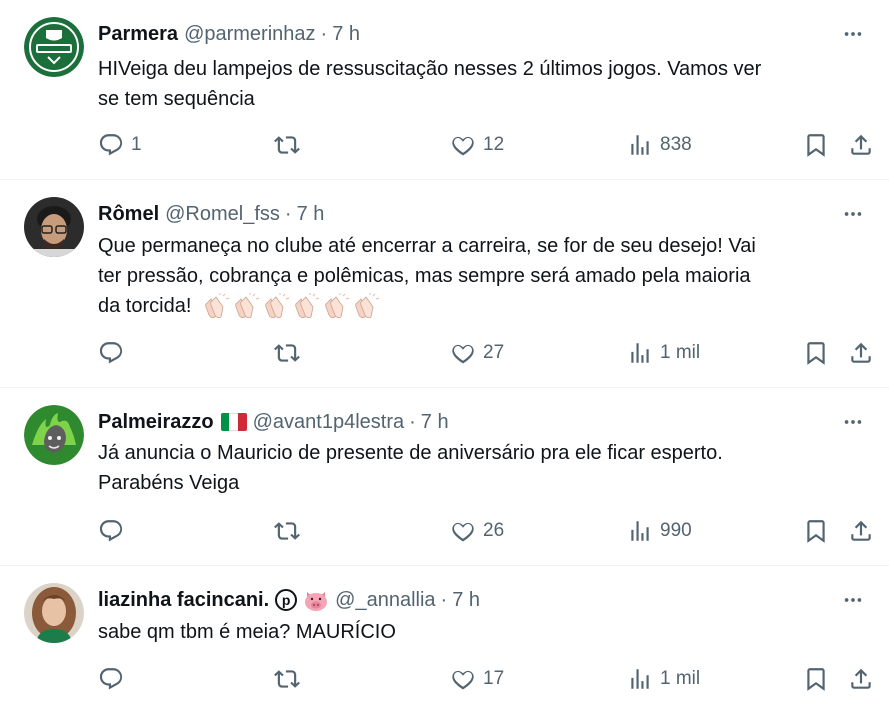 The width and height of the screenshot is (889, 715). Describe the element at coordinates (156, 422) in the screenshot. I see `display-name: Palmeirazzo` at that location.